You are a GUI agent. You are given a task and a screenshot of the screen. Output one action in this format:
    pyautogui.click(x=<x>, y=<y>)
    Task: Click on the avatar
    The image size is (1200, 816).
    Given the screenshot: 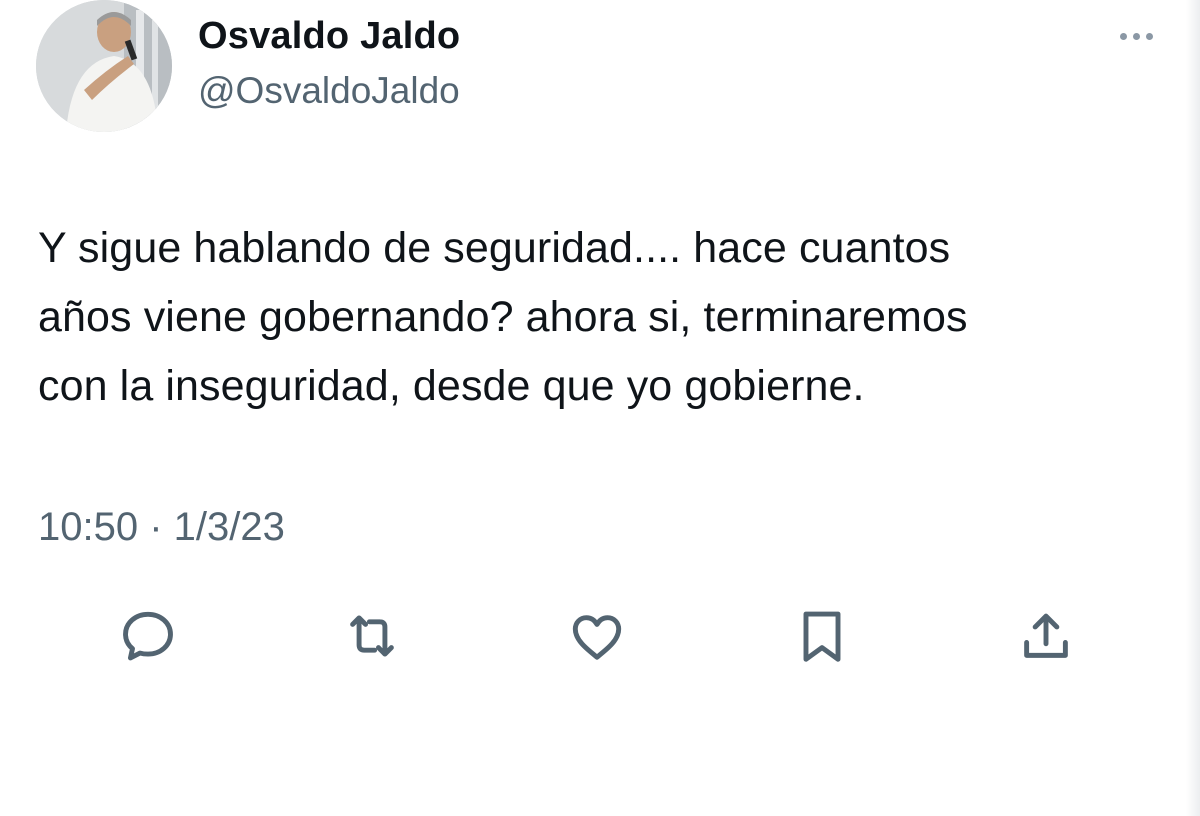 What is the action you would take?
    pyautogui.click(x=104, y=66)
    